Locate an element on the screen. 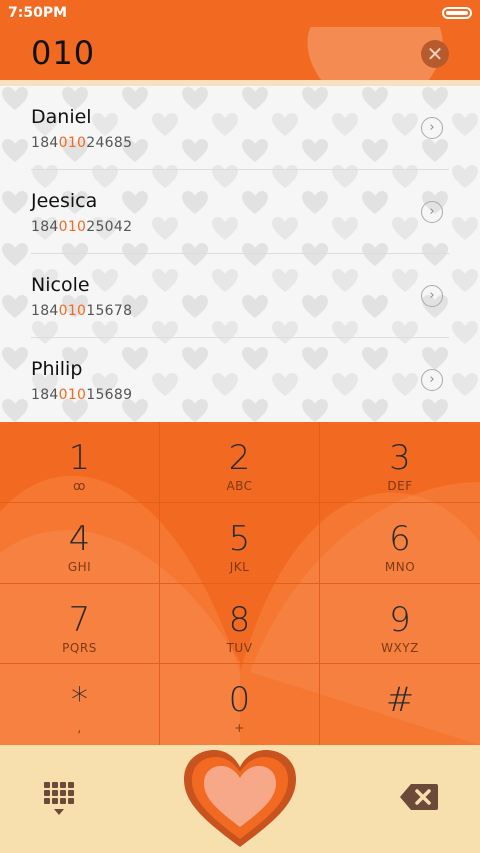  heart-call-icon is located at coordinates (240, 799).